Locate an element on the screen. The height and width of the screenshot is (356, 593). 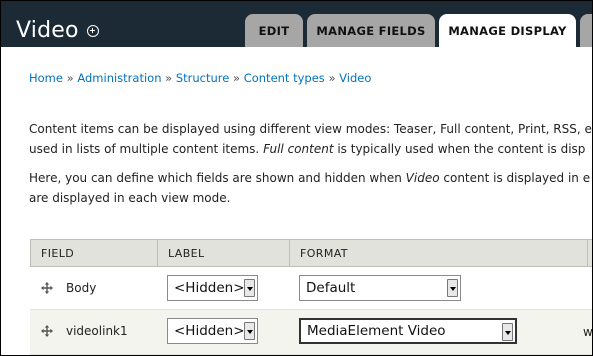
breadcrumb-administration: Administration is located at coordinates (119, 78).